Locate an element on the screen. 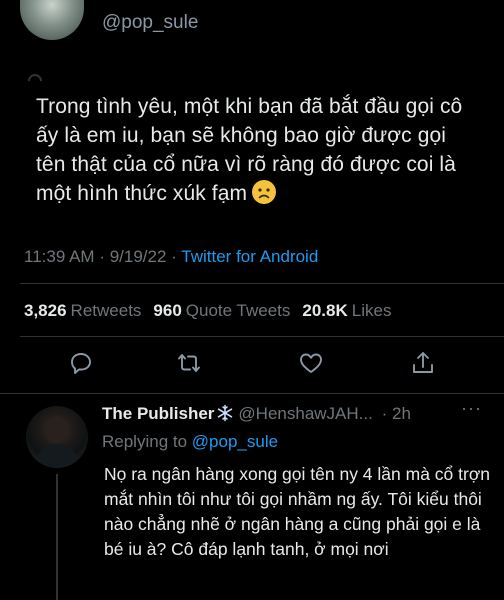  more-options-icon: ··· is located at coordinates (471, 408).